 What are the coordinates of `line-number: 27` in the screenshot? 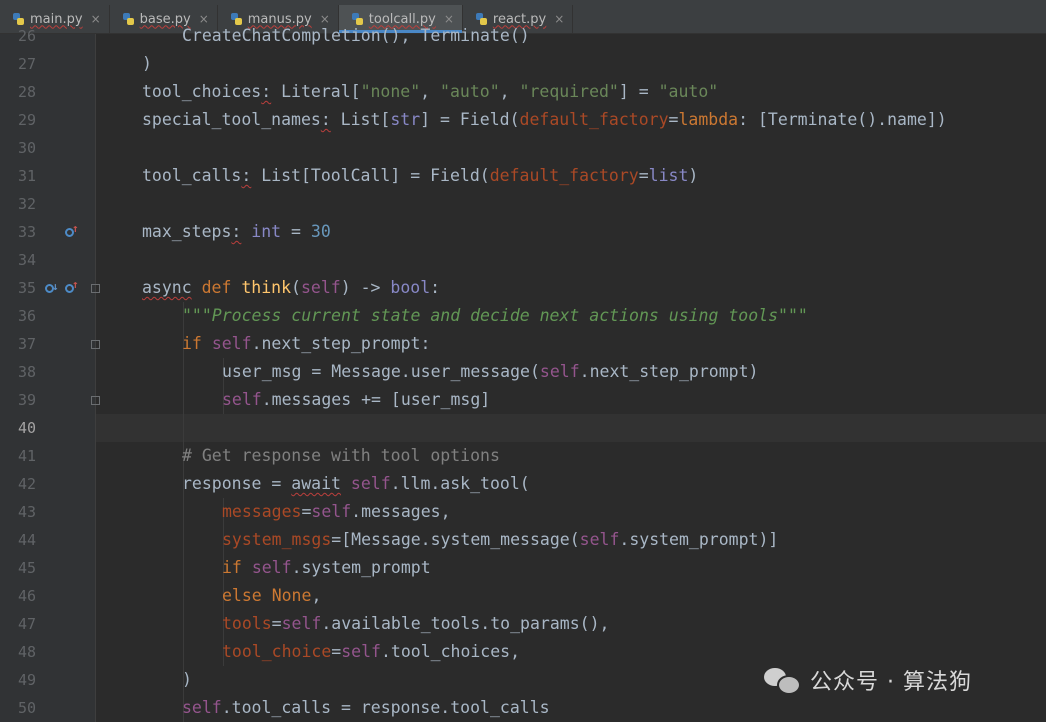 It's located at (26, 64).